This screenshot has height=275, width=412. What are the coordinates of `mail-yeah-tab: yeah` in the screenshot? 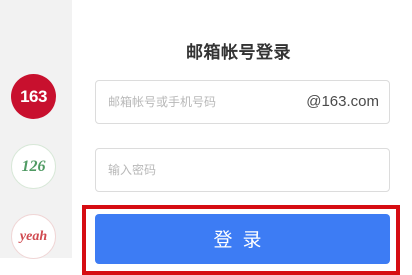 It's located at (33, 236).